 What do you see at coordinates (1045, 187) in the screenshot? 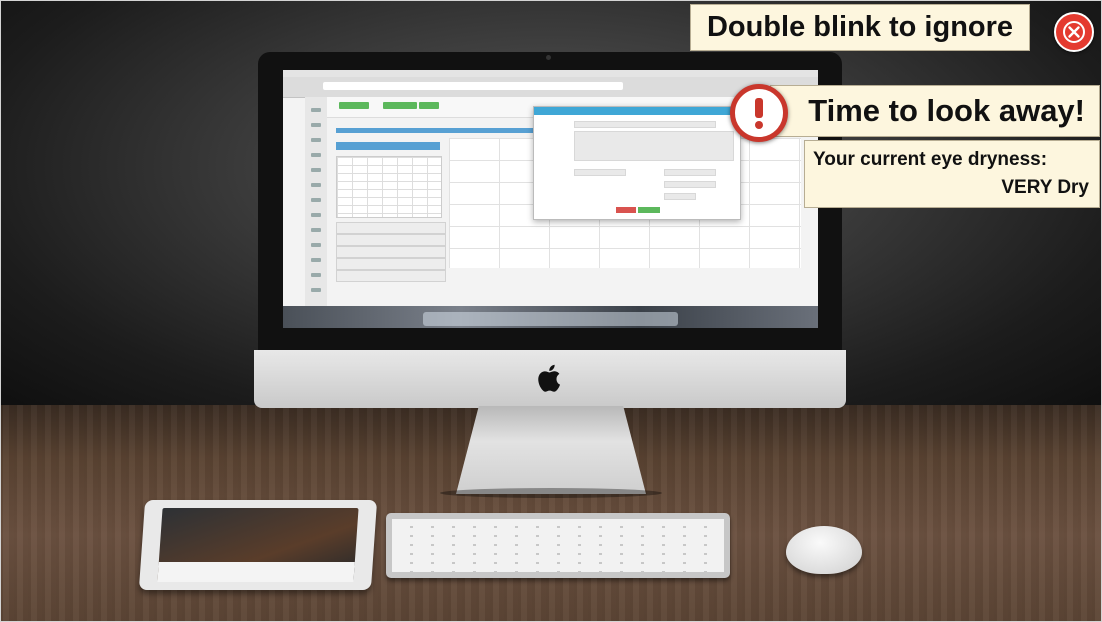
I see `eye-dryness-value: VERY Dry` at bounding box center [1045, 187].